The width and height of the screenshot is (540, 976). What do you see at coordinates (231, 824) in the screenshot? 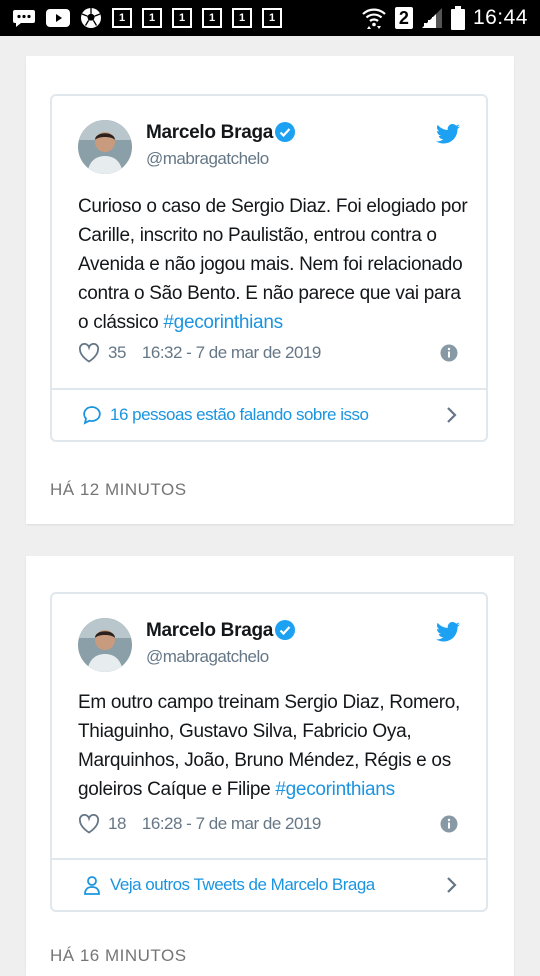
I see `tweet-timestamp: 16:28 - 7 de mar de 2019` at bounding box center [231, 824].